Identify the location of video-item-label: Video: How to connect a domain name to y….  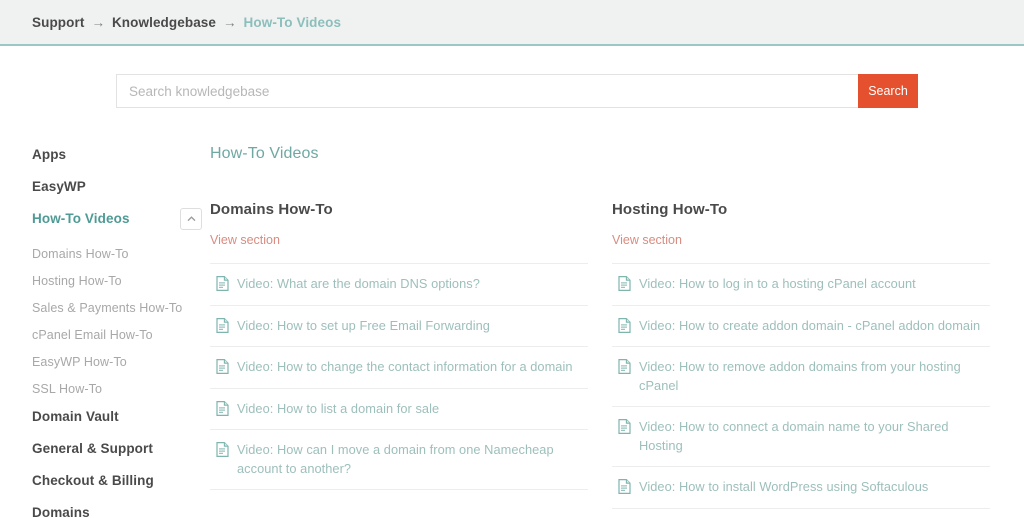
(794, 436).